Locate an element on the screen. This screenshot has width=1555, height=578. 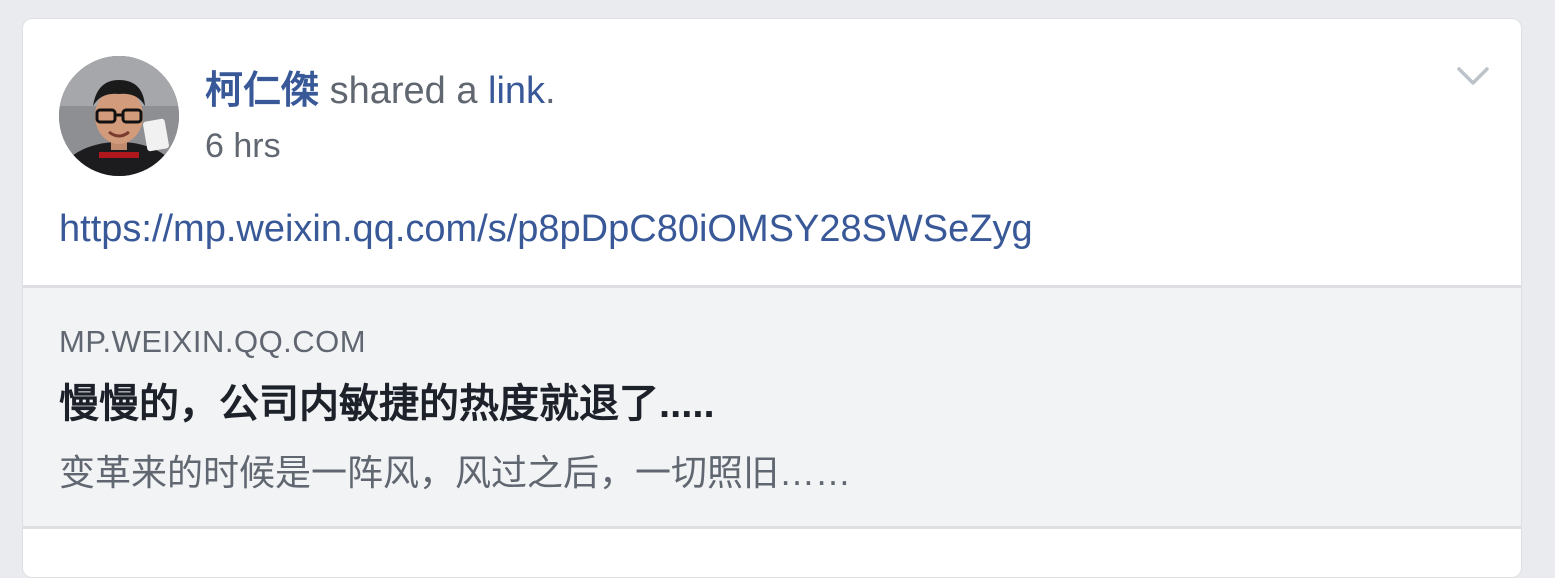
preview-domain: MP.WEIXIN.QQ.COM is located at coordinates (213, 341).